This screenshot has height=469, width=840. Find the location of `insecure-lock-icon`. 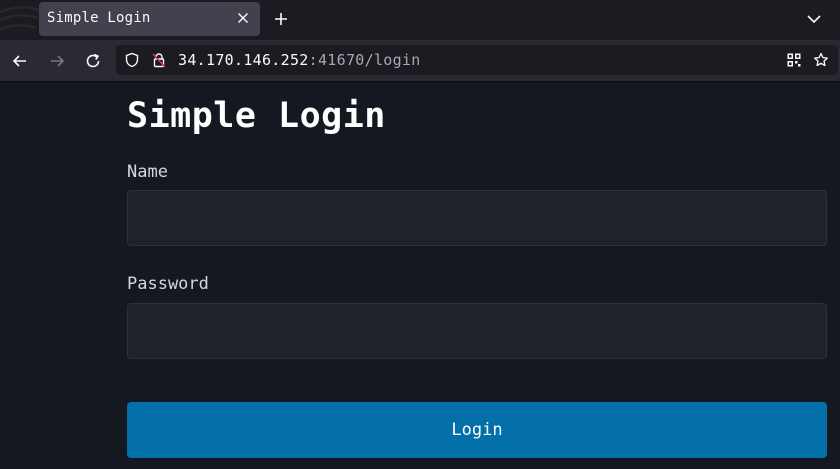

insecure-lock-icon is located at coordinates (159, 60).